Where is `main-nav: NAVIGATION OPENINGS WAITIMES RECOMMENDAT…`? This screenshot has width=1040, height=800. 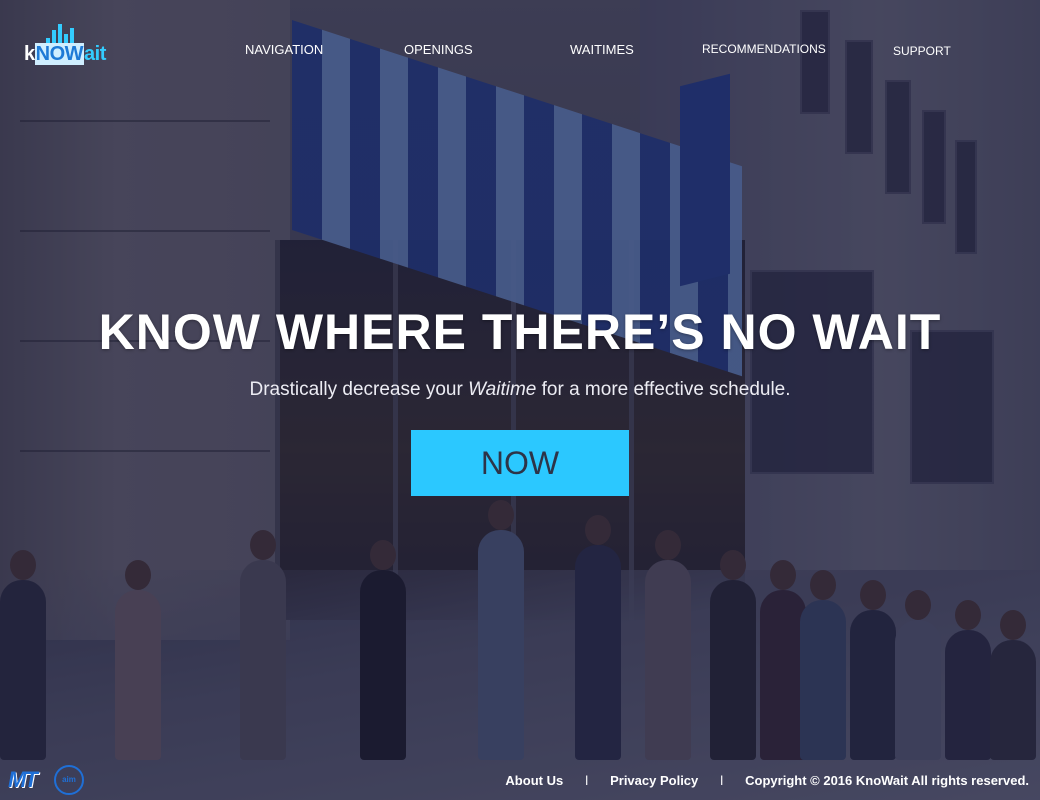
main-nav: NAVIGATION OPENINGS WAITIMES RECOMMENDAT… is located at coordinates (520, 52).